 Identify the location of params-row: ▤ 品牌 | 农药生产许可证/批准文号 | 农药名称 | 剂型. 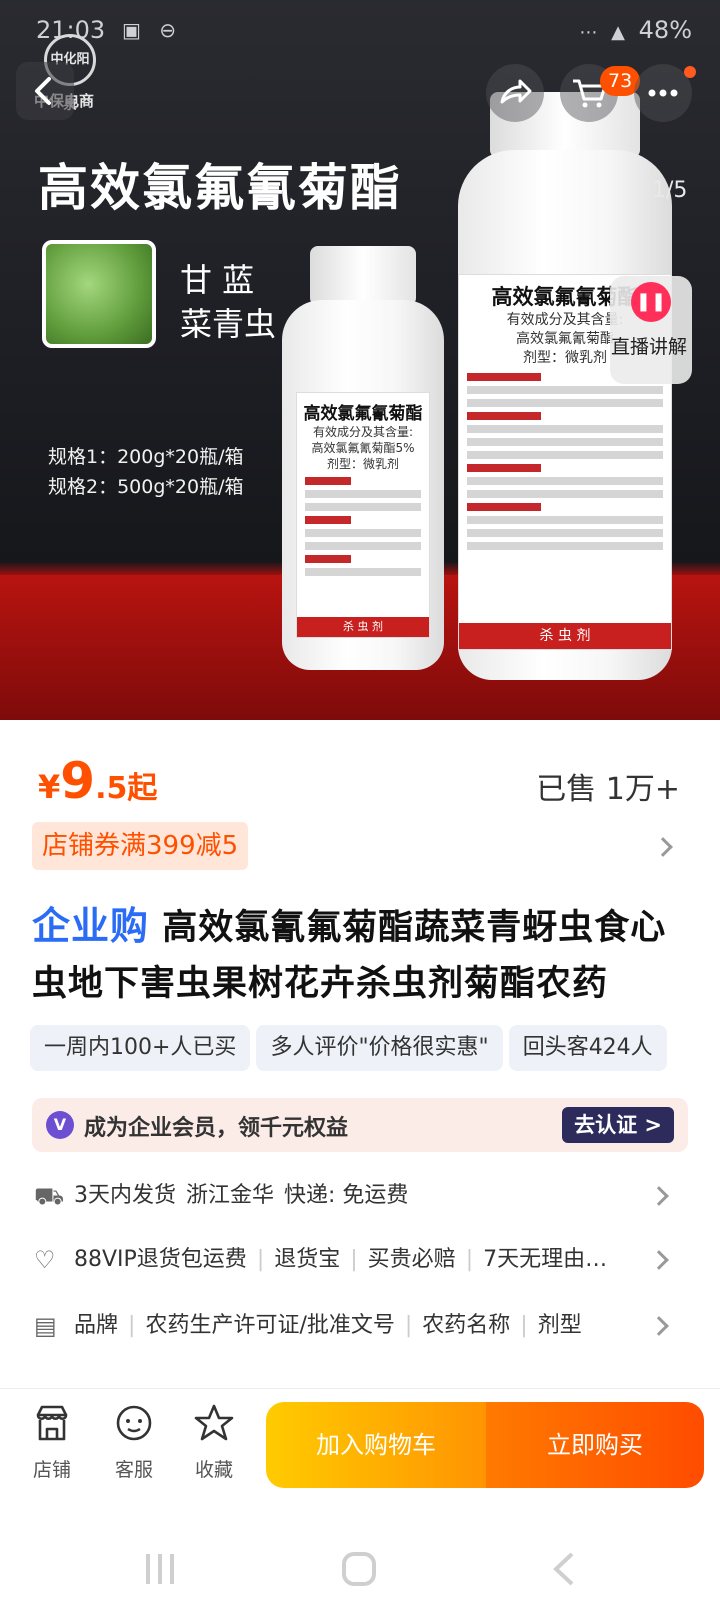
(362, 1326).